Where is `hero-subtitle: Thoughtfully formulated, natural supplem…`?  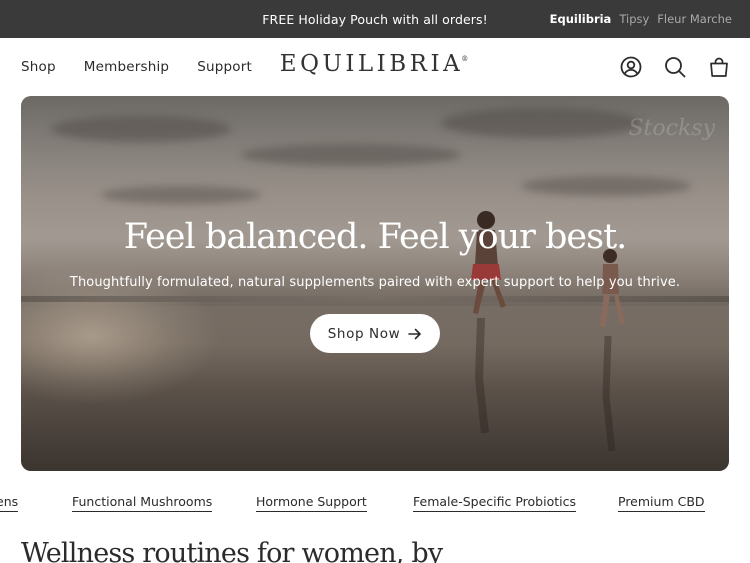 hero-subtitle: Thoughtfully formulated, natural supplem… is located at coordinates (375, 282).